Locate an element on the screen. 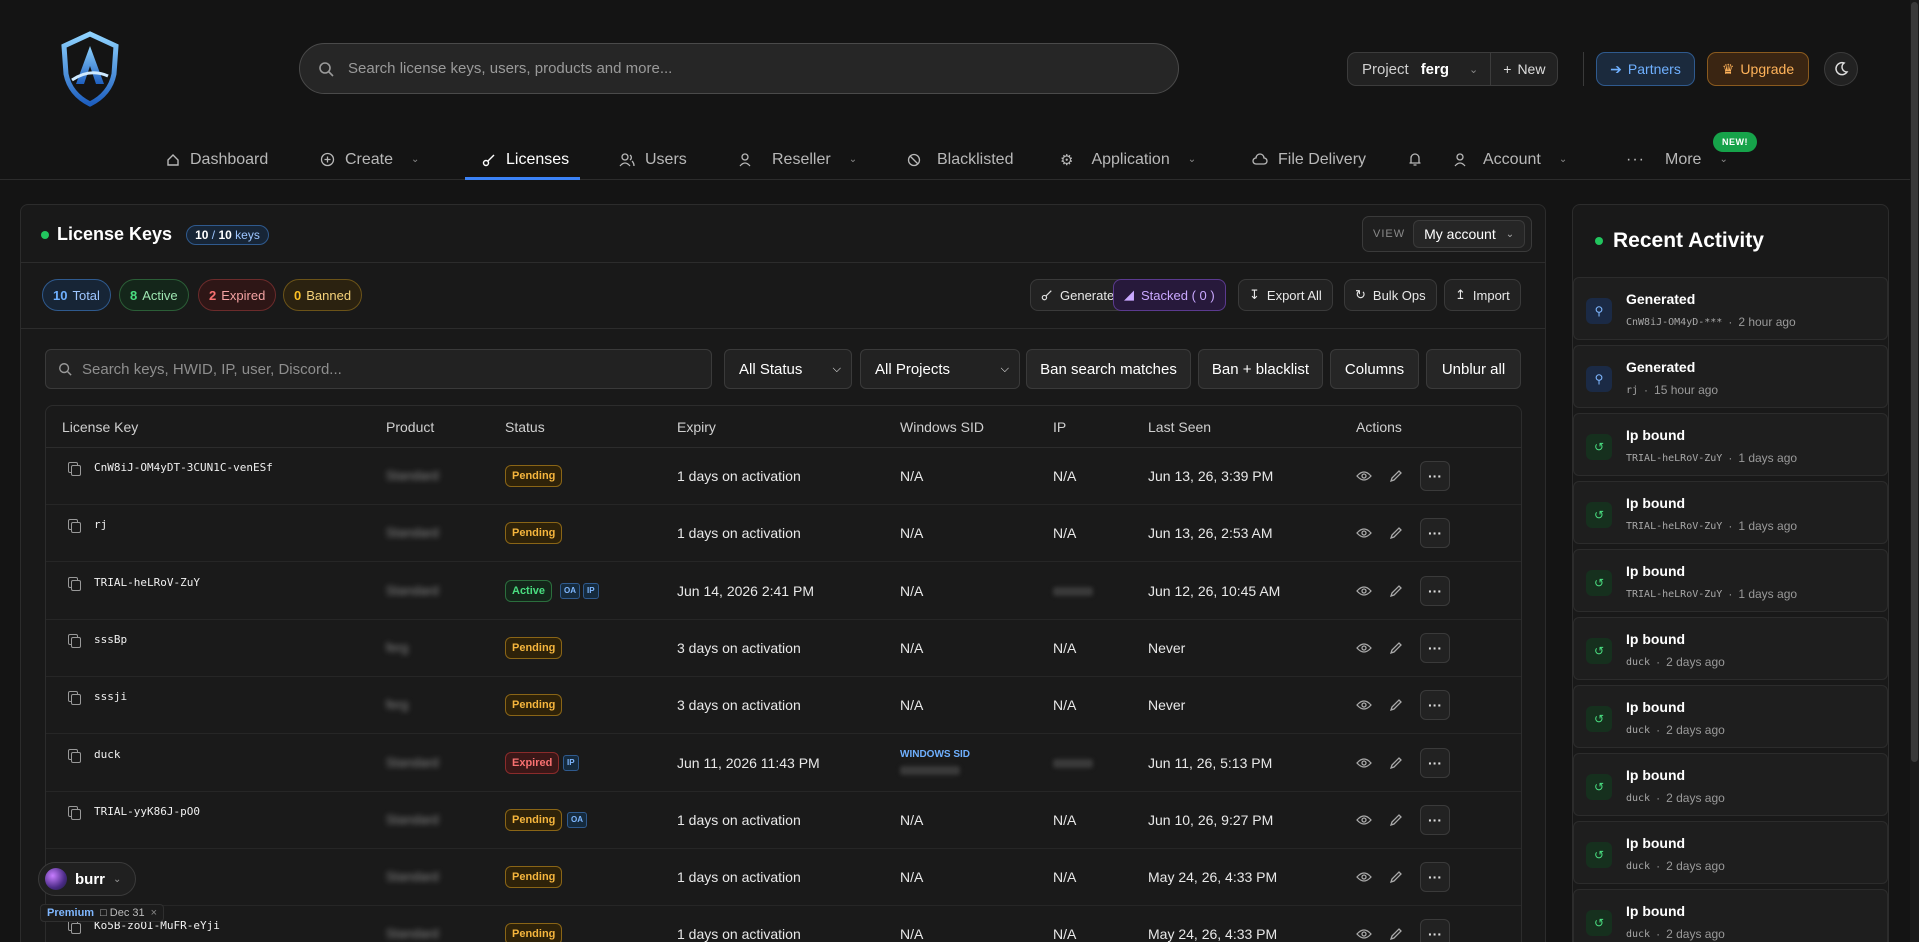 This screenshot has width=1919, height=942. nav-users: Users is located at coordinates (653, 159).